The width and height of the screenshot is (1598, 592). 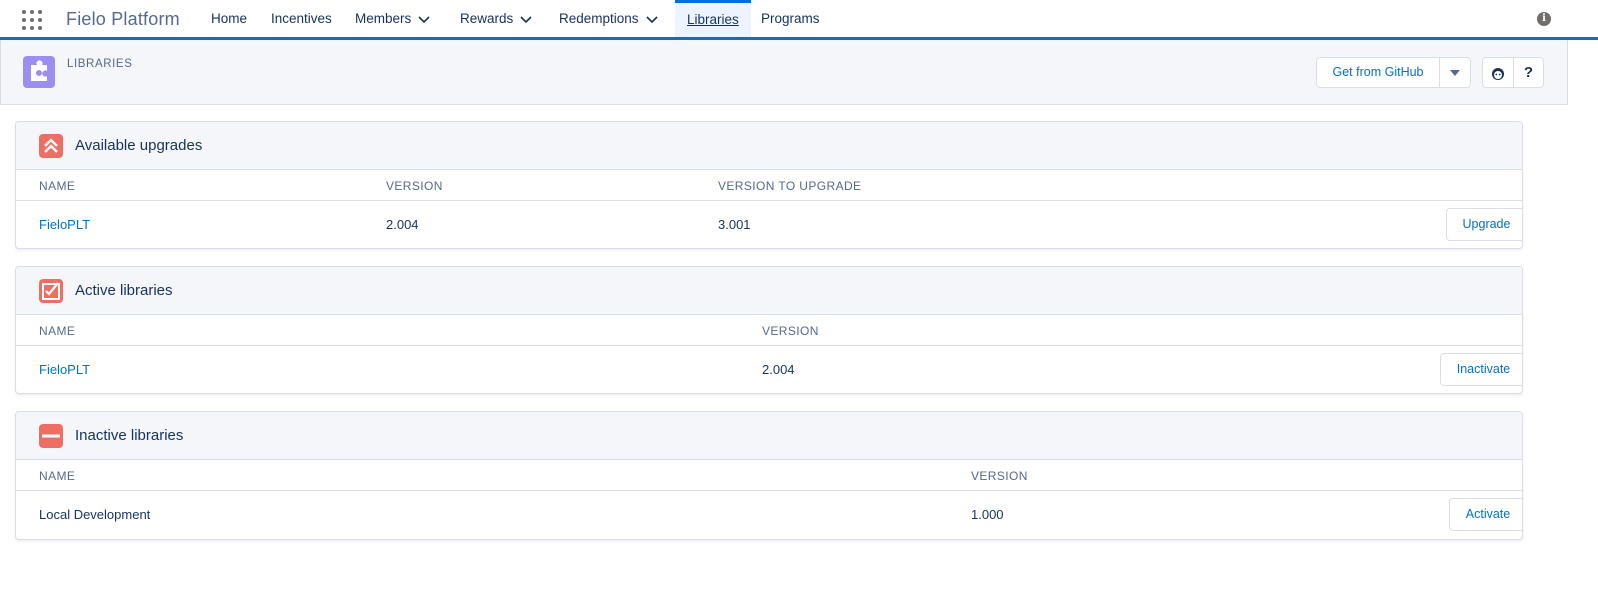 I want to click on card-header: Active libraries, so click(x=769, y=291).